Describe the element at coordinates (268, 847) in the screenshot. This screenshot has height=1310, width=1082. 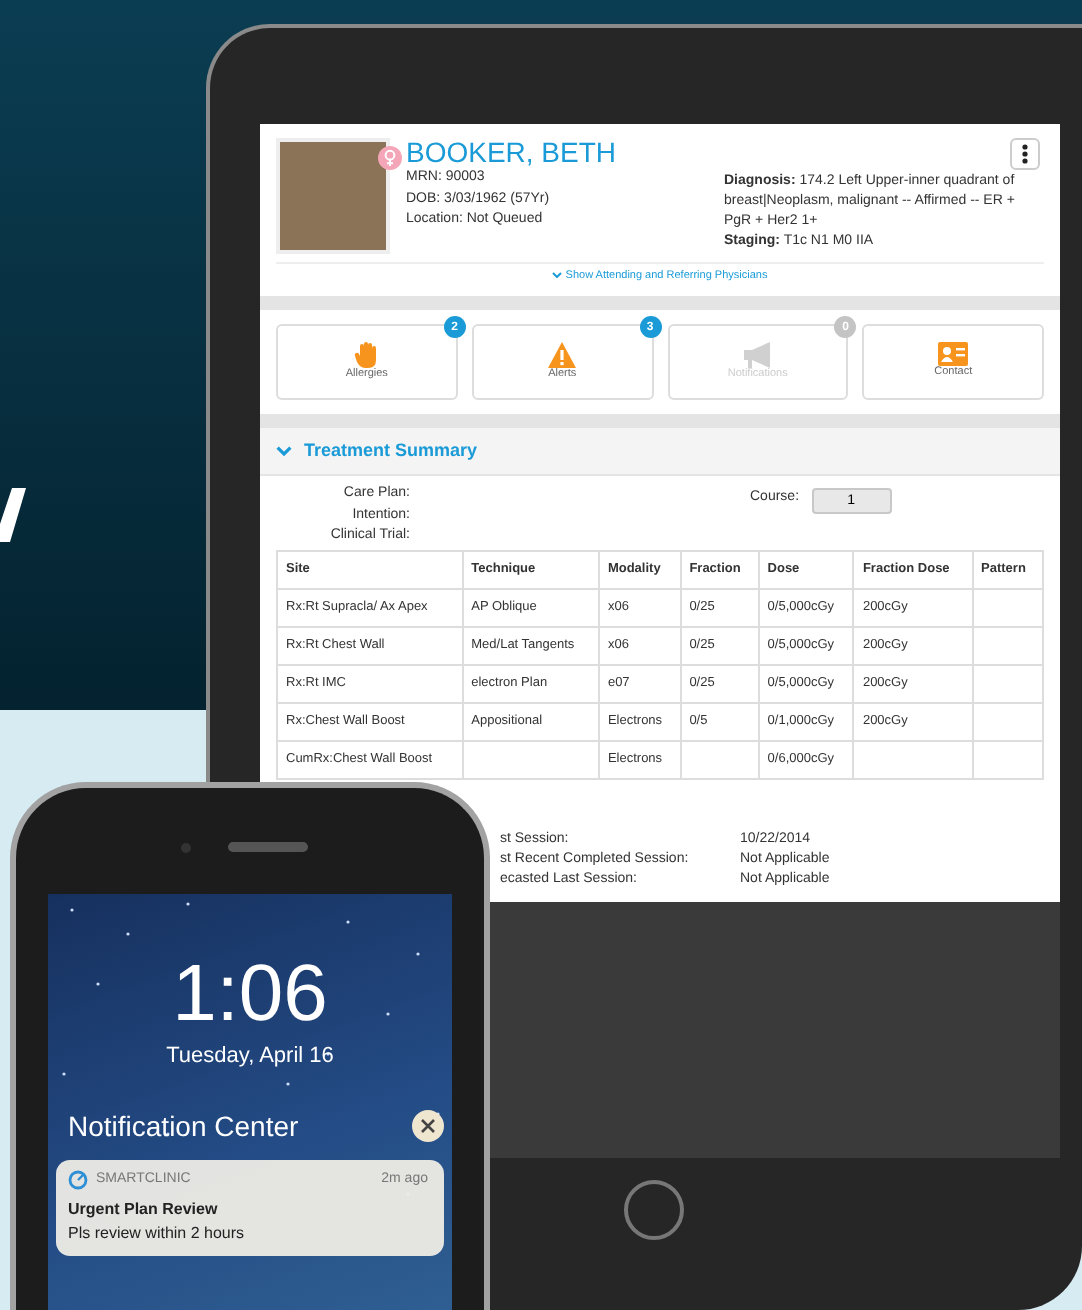
I see `speaker-grille` at that location.